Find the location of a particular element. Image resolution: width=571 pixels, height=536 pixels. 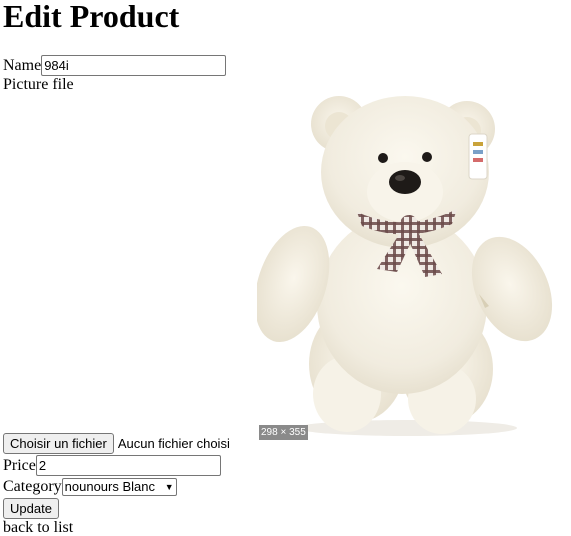

back-to-list-link: back to list is located at coordinates (38, 528).